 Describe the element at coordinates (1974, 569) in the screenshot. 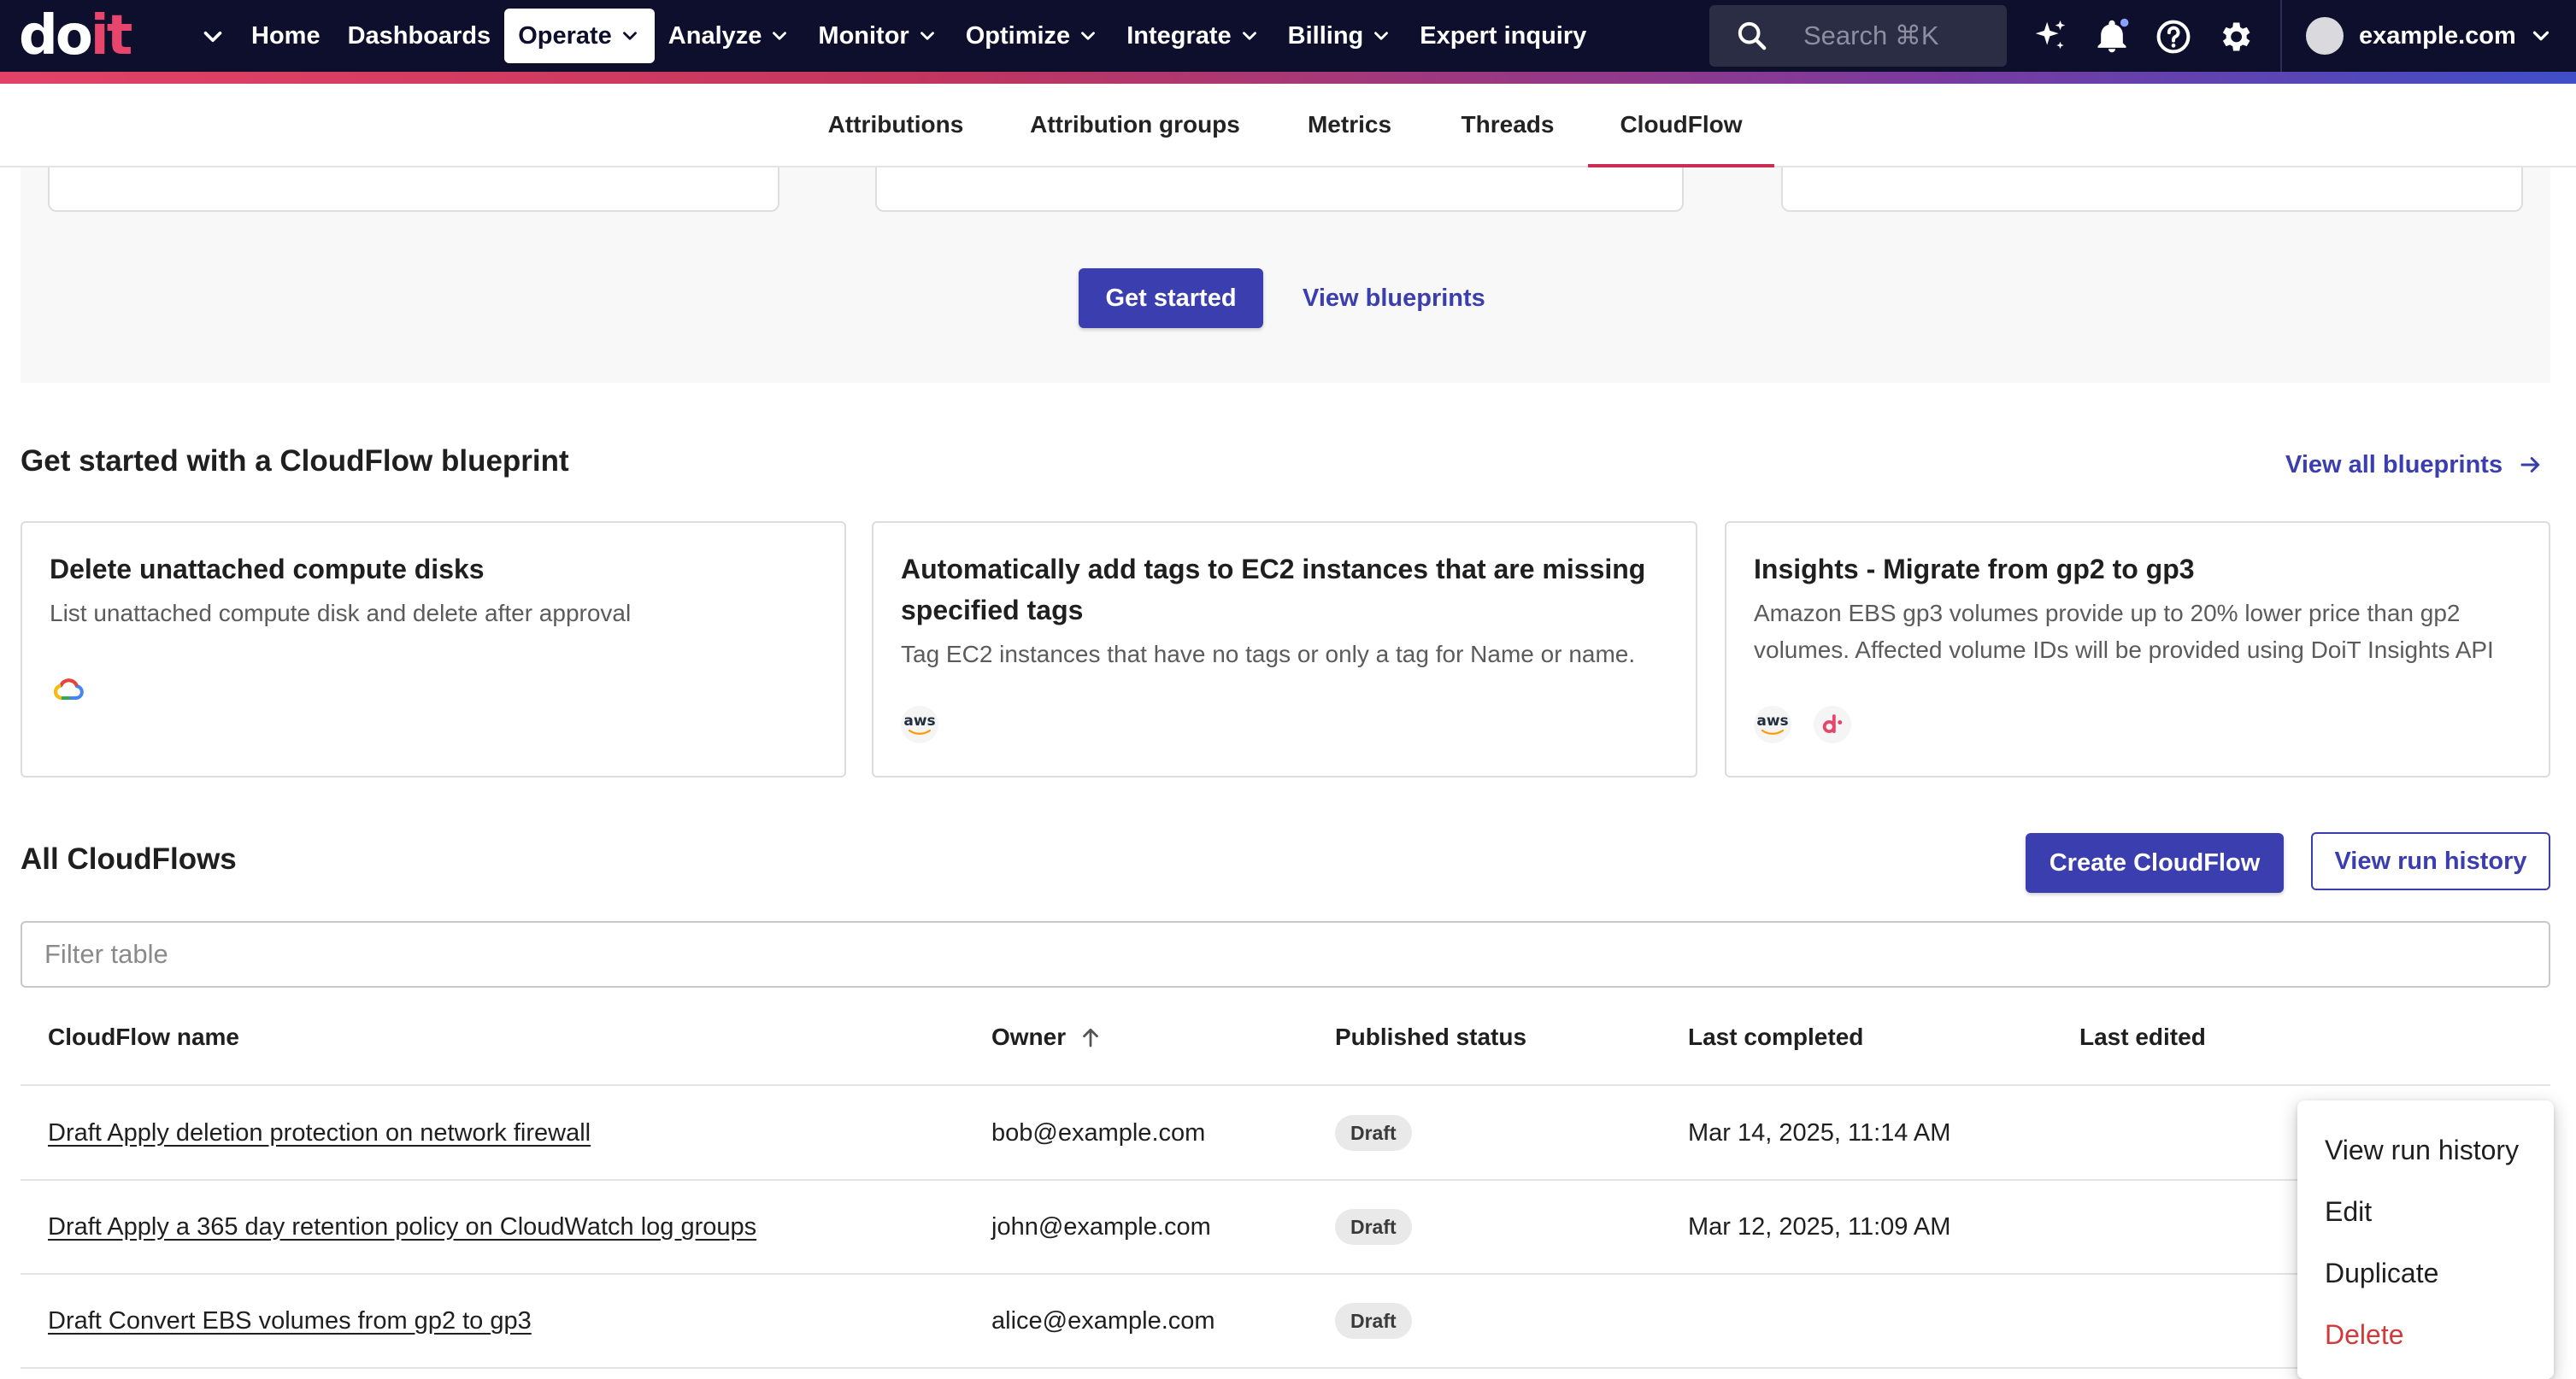

I see `blueprint-title: Insights - Migrate from gp2 to gp3` at that location.